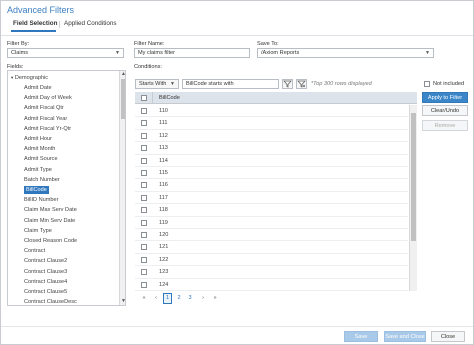 The image size is (474, 345). I want to click on filter-name-input: My claims filter, so click(192, 53).